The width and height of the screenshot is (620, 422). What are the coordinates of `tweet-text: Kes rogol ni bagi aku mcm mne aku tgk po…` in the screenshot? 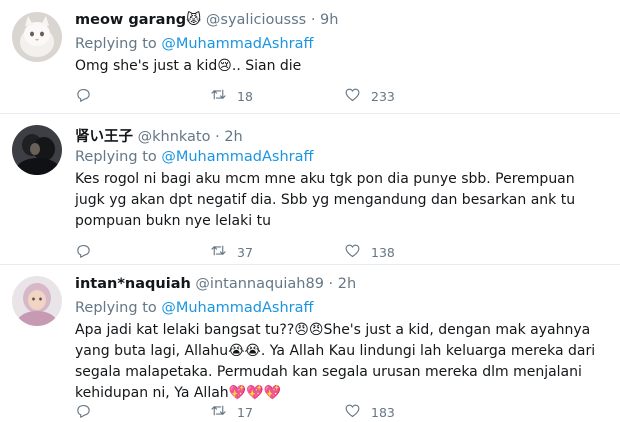 It's located at (325, 200).